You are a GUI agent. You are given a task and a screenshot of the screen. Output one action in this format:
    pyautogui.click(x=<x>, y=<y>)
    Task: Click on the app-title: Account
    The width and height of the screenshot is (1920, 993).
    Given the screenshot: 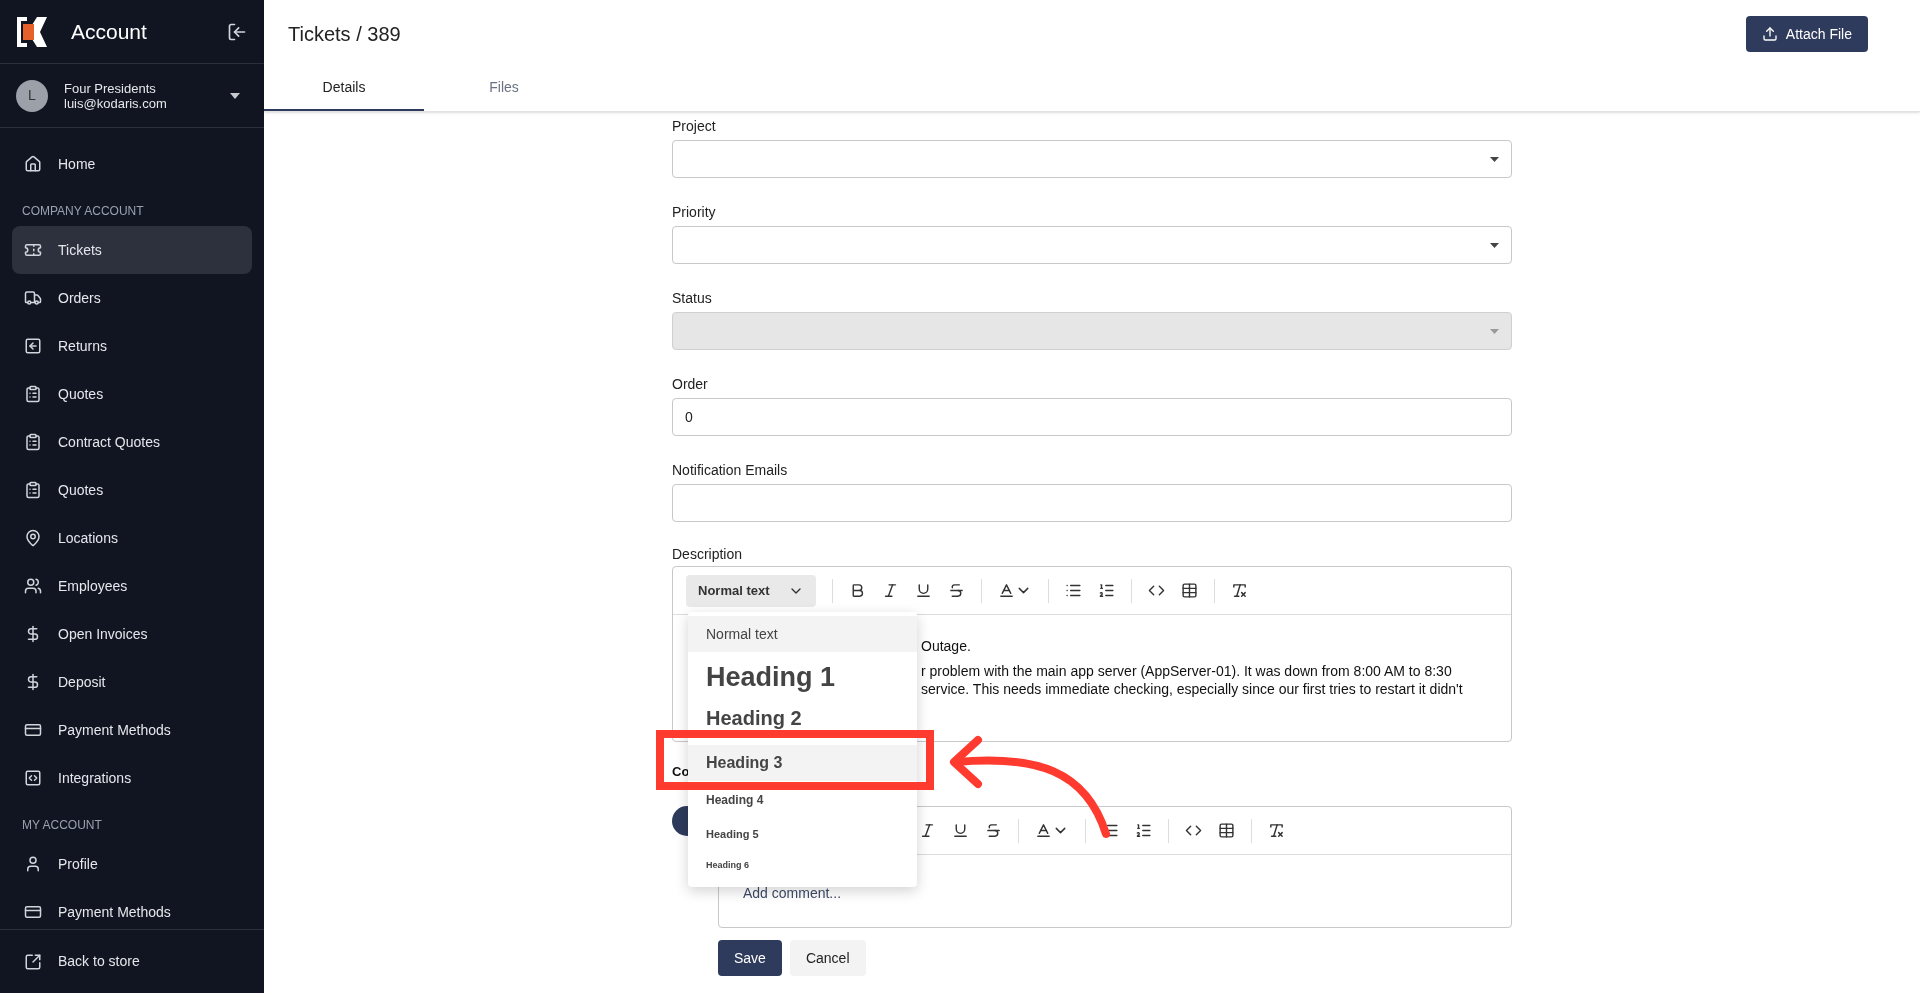 What is the action you would take?
    pyautogui.click(x=109, y=31)
    